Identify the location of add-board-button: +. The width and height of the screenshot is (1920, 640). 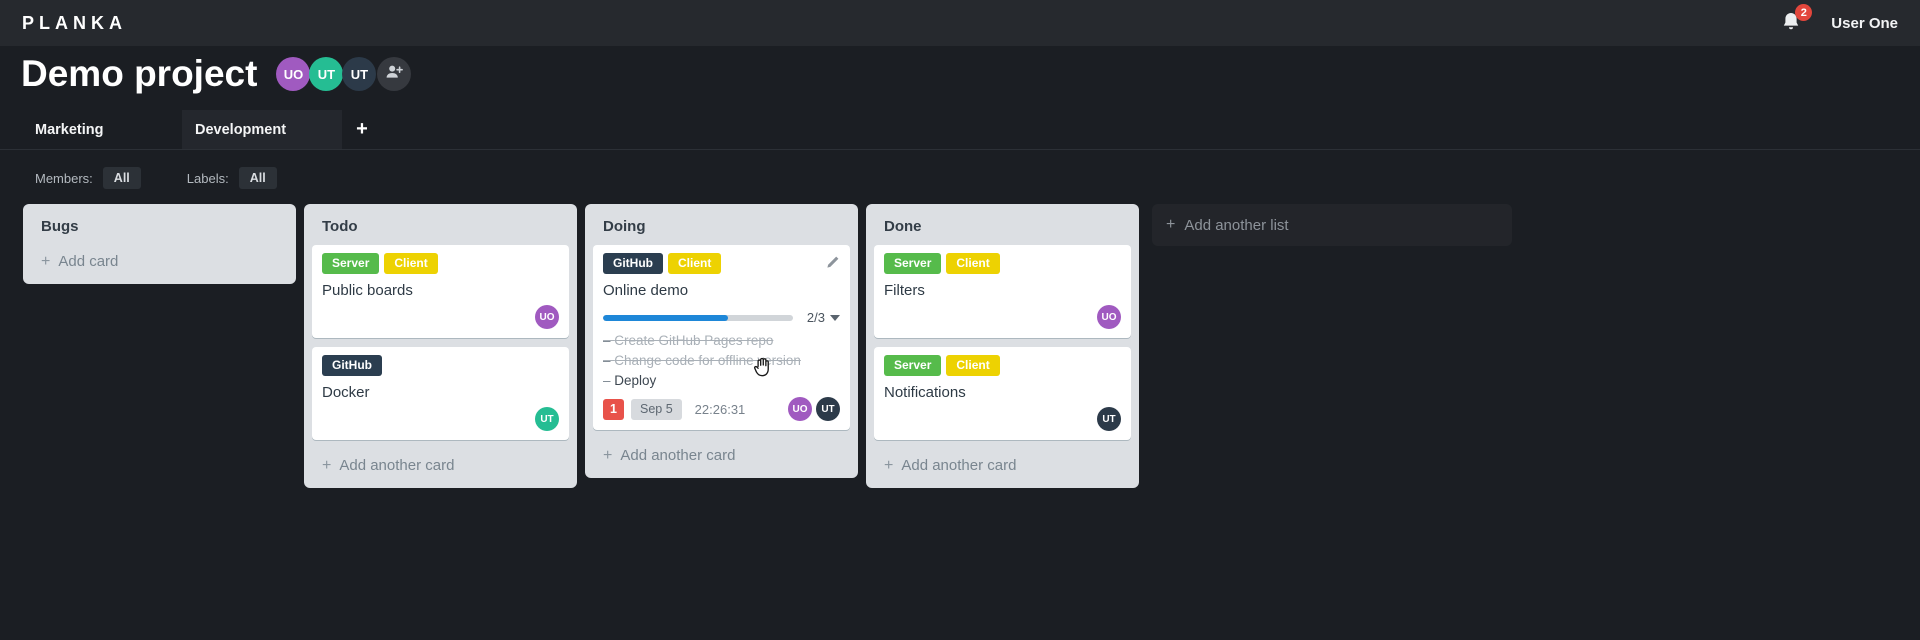
(362, 129).